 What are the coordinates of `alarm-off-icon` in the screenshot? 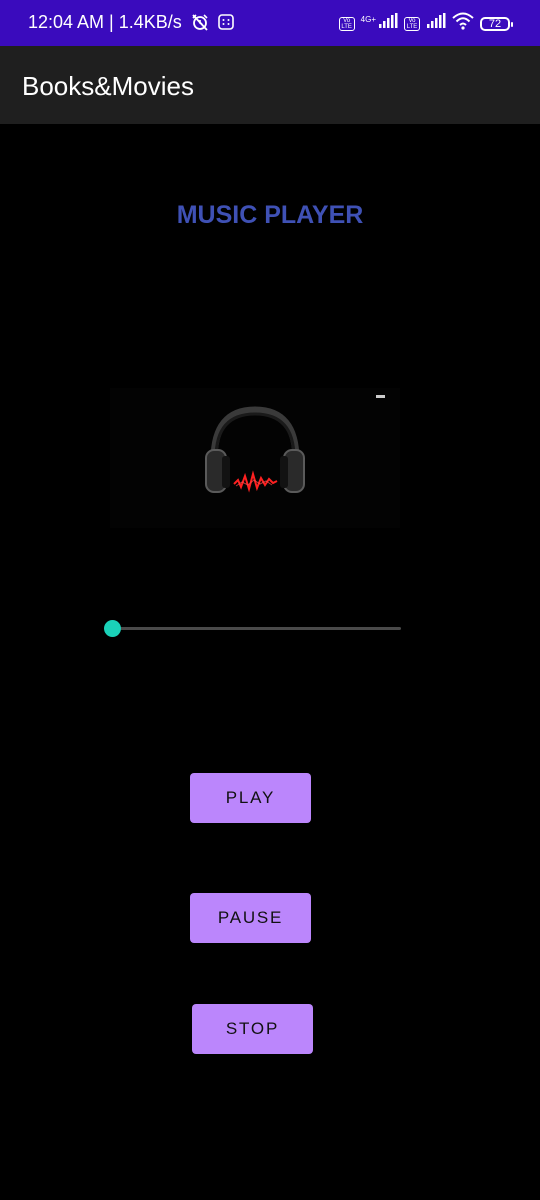 It's located at (200, 24).